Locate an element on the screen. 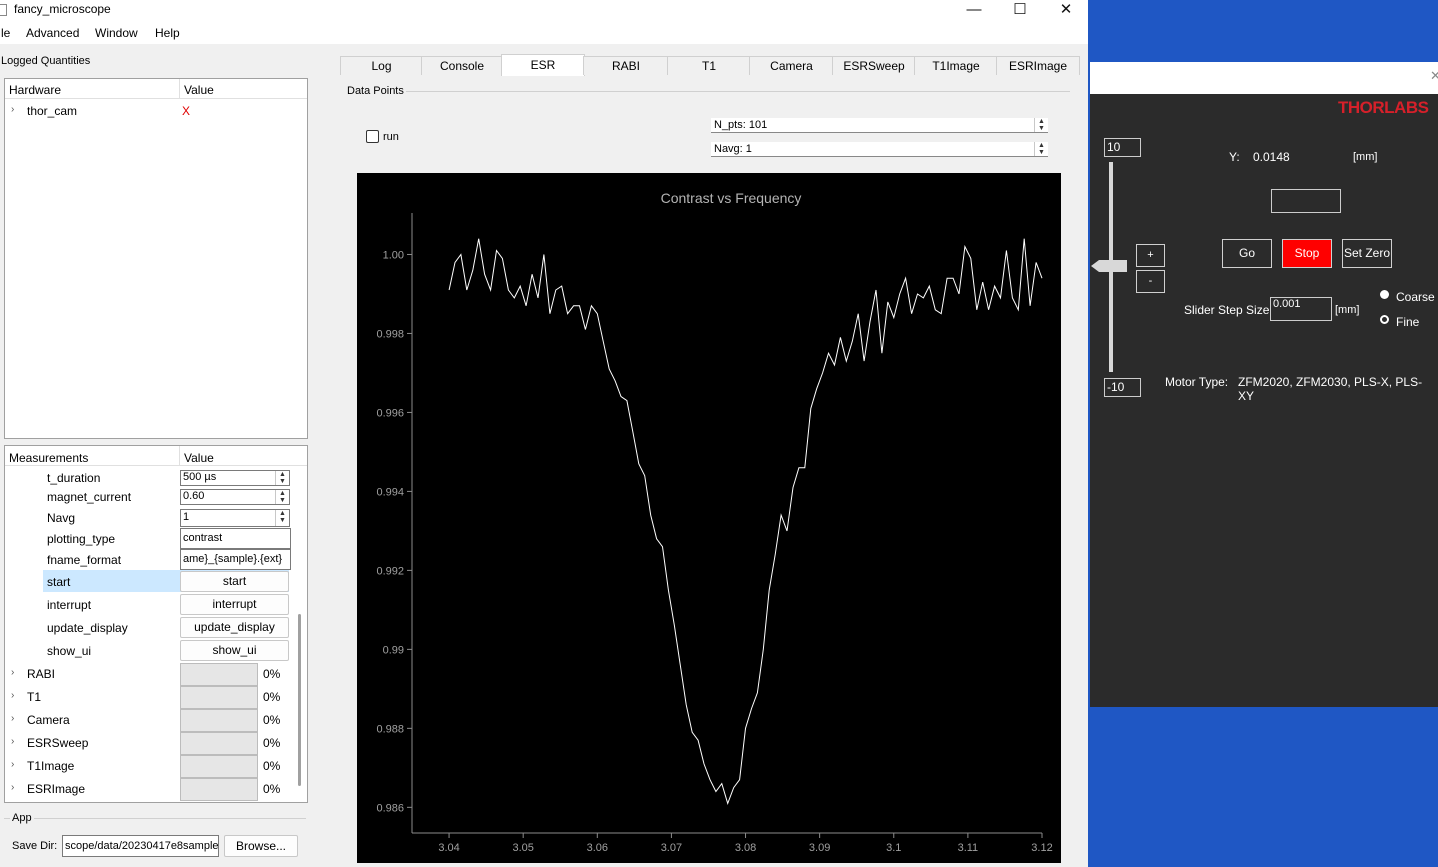  hardware-item-name: thor_cam is located at coordinates (52, 111).